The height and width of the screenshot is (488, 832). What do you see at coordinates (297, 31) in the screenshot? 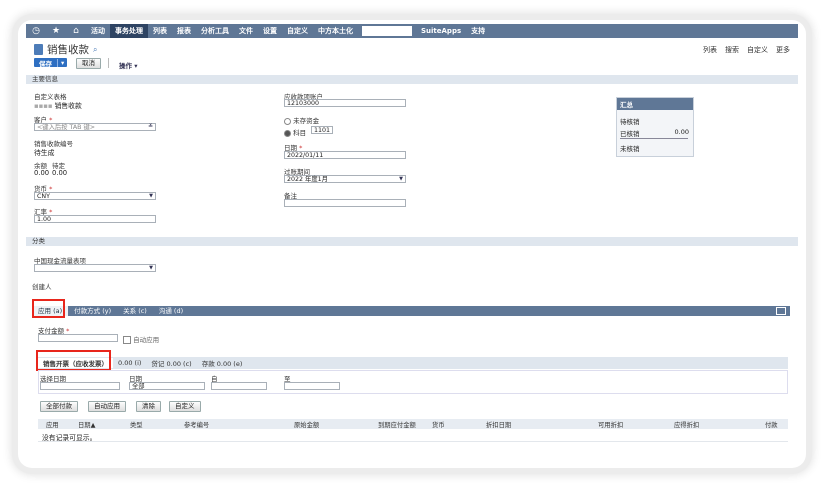
I see `nav-customization: 自定义` at bounding box center [297, 31].